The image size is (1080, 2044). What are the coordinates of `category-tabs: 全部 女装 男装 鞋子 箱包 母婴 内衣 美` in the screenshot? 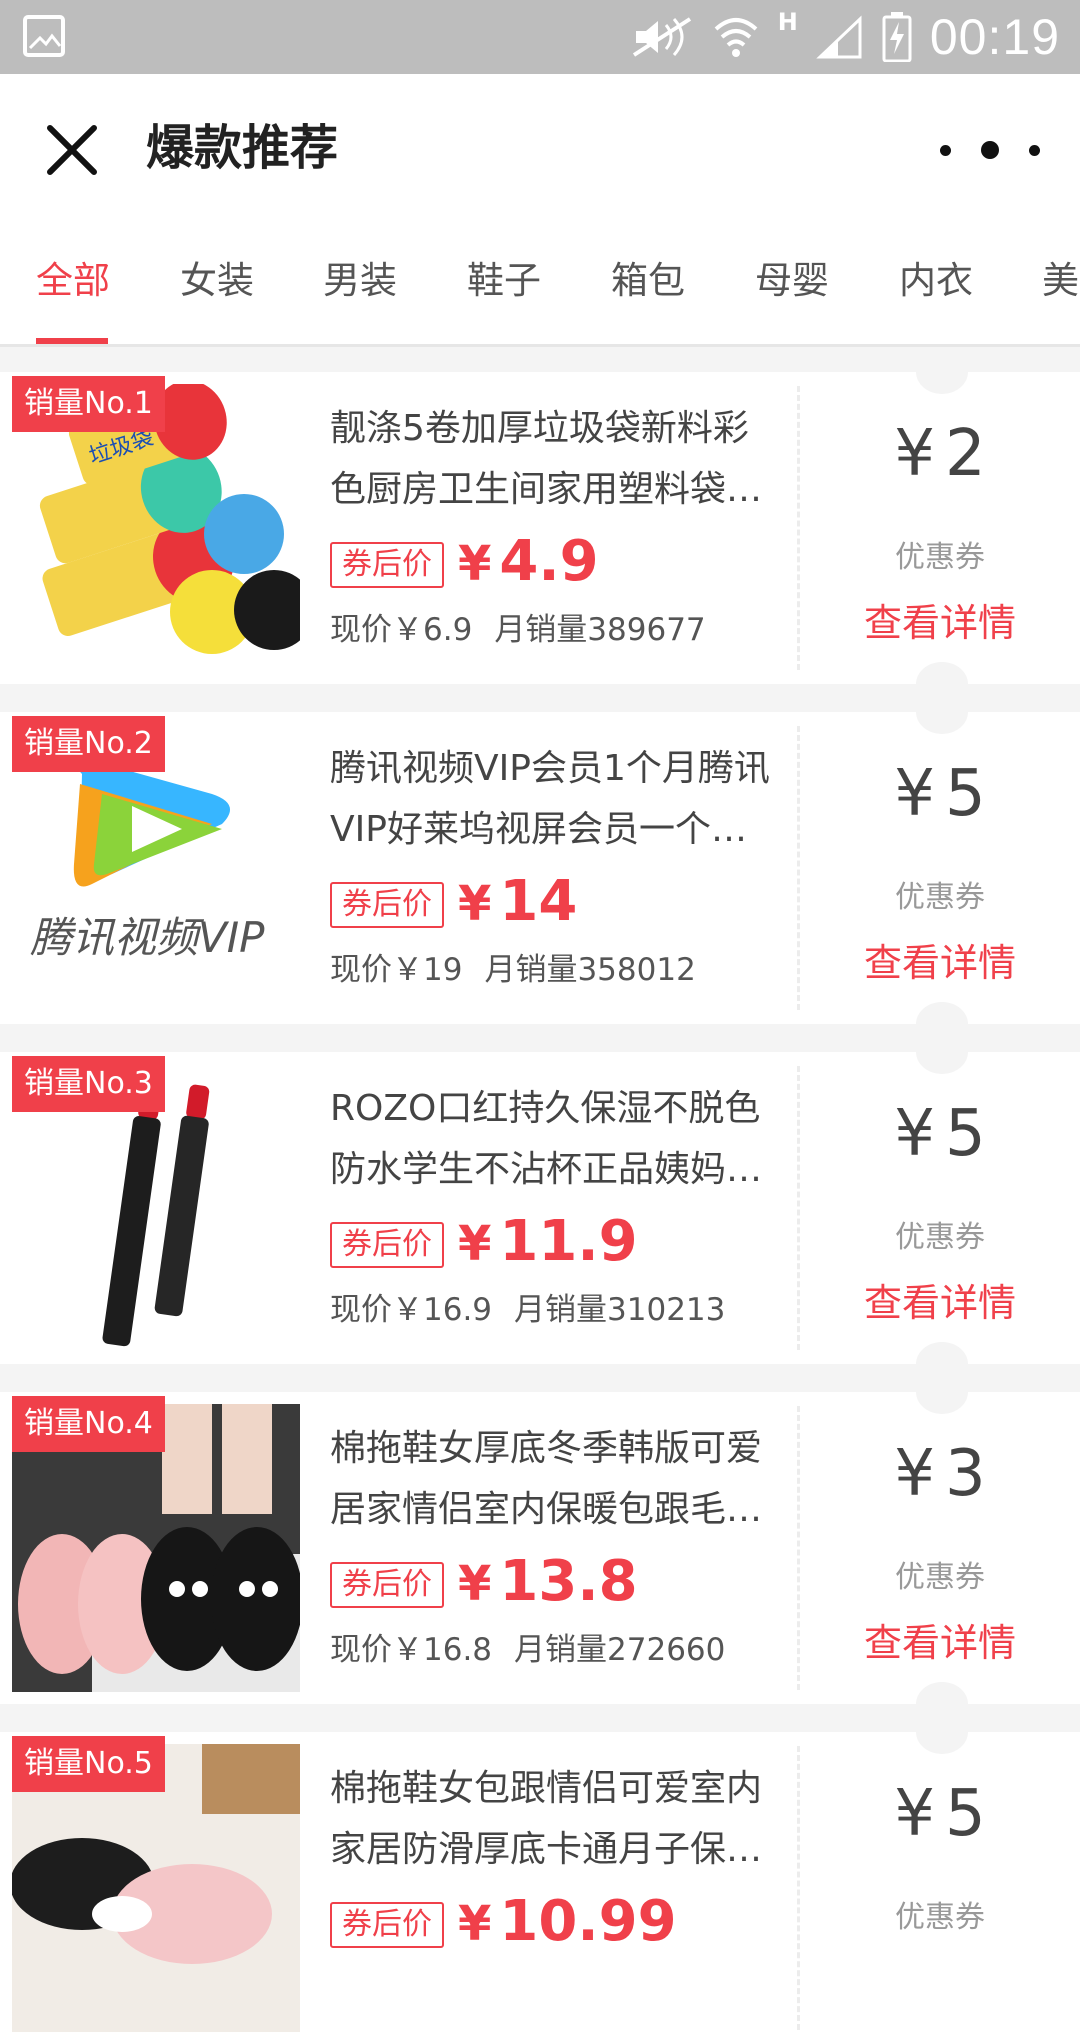 It's located at (540, 284).